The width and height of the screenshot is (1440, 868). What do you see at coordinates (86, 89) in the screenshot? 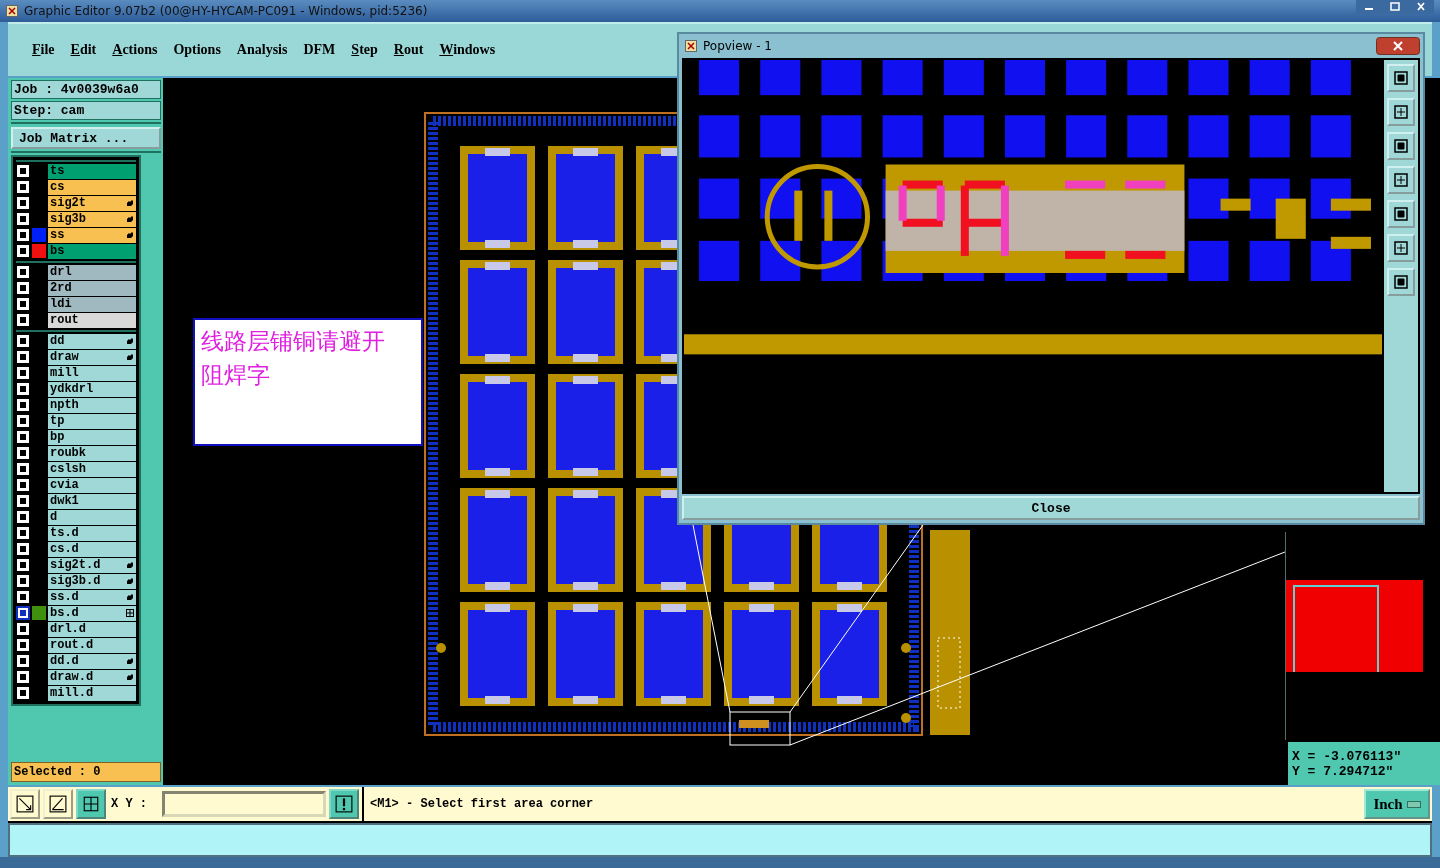
I see `job-label: Job : 4v0039w6a0` at bounding box center [86, 89].